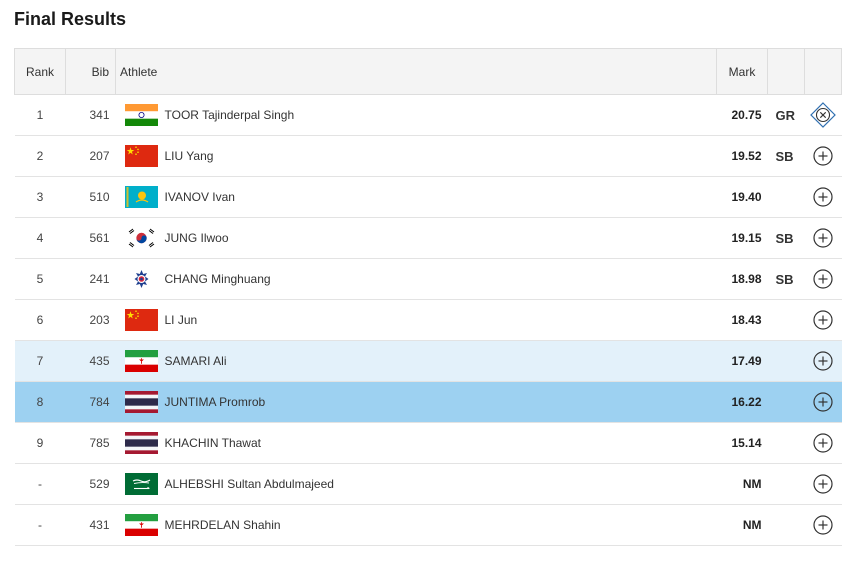  I want to click on athlete-name: ALHEBSHI Sultan Abdulmajeed, so click(249, 484).